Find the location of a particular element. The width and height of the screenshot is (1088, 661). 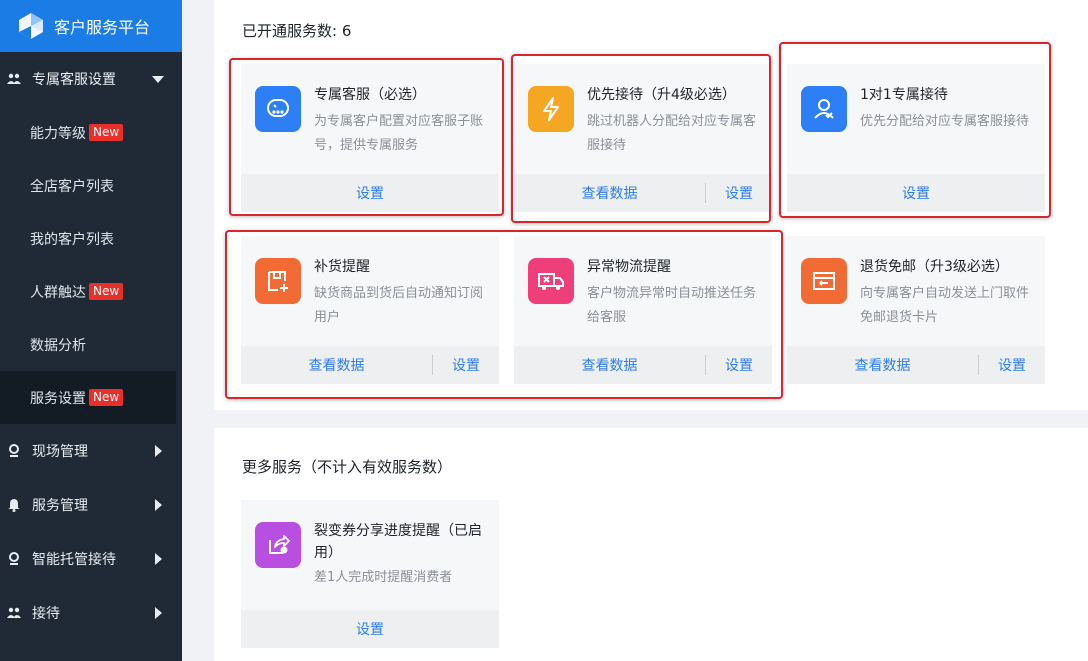

sidebar-item-my-customers: 我的客户列表 is located at coordinates (91, 238).